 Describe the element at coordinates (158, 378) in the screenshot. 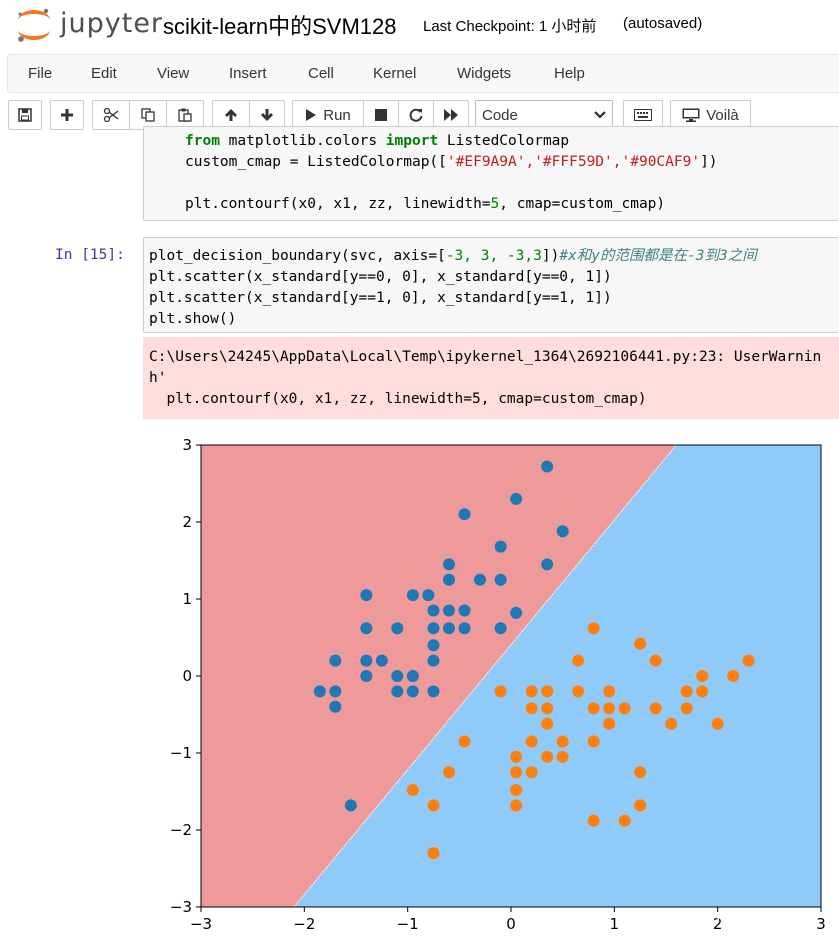

I see `stderr-line: h'` at that location.